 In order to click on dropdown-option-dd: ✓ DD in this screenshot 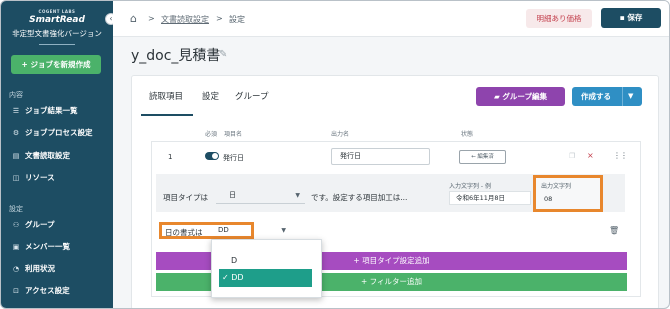, I will do `click(265, 278)`.